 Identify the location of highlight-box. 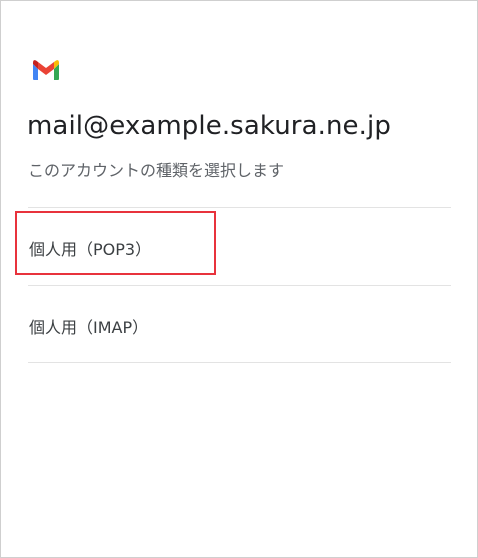
(115, 243).